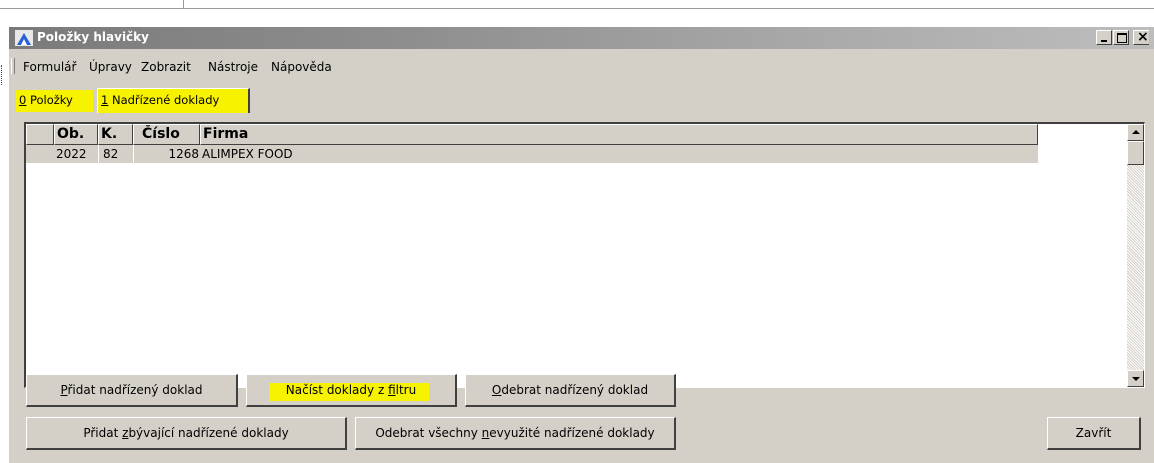 The image size is (1154, 463). I want to click on add-remaining-documents-button: Přidat zbývající nadřízené doklady, so click(186, 433).